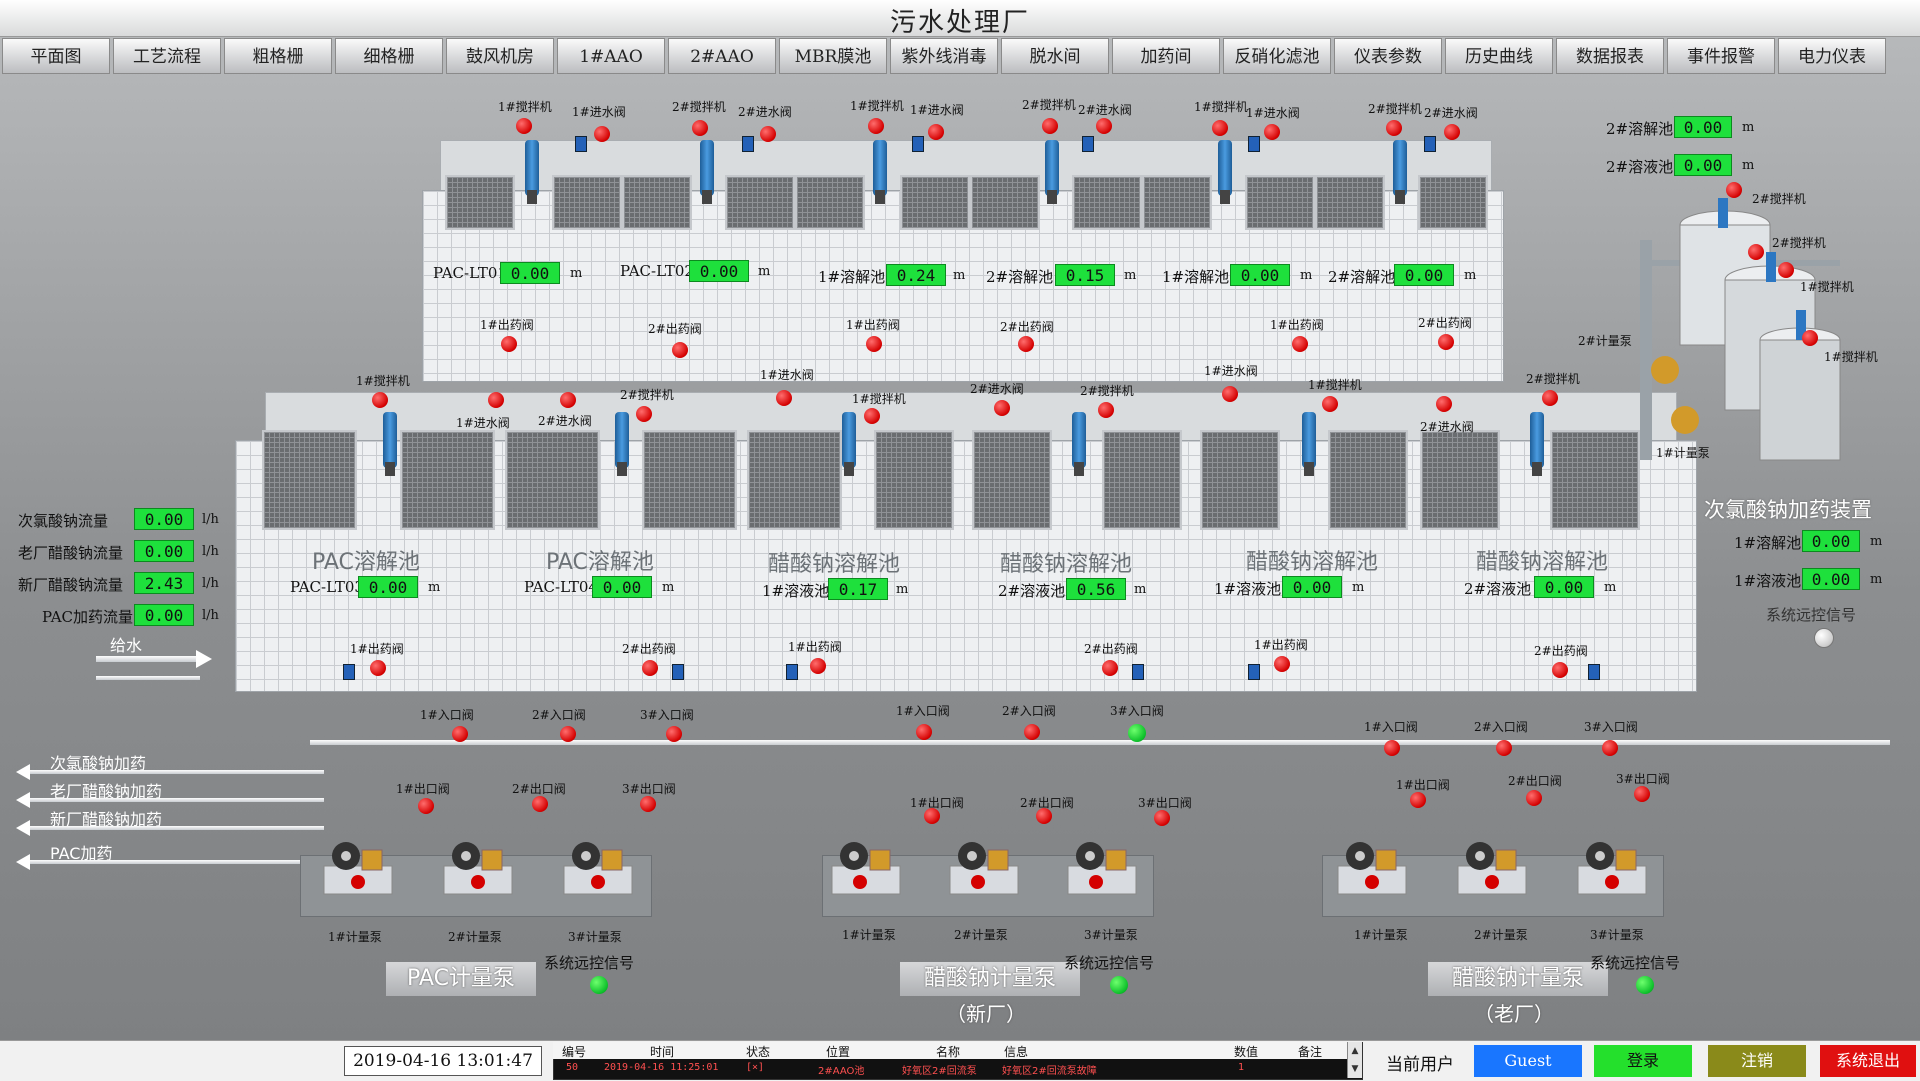 The image size is (1920, 1081). Describe the element at coordinates (1388, 56) in the screenshot. I see `nav-tab-instruments: 仪表参数` at that location.